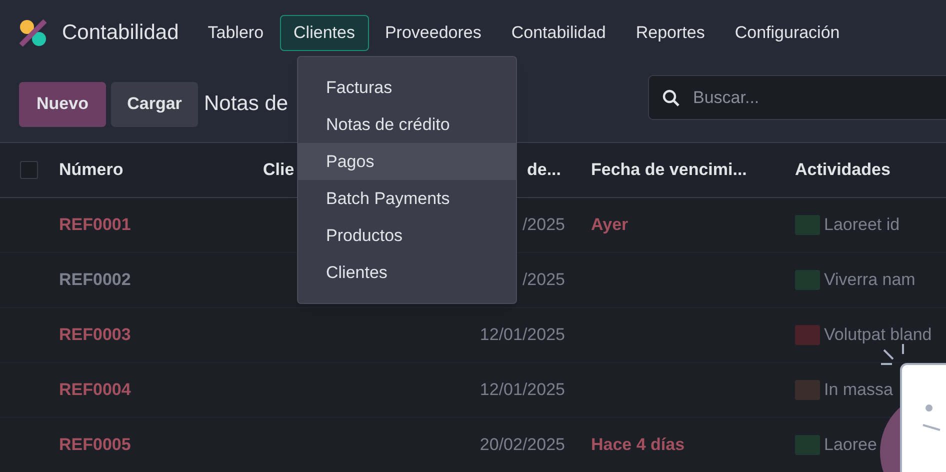  What do you see at coordinates (842, 169) in the screenshot?
I see `column-header: Actividades` at bounding box center [842, 169].